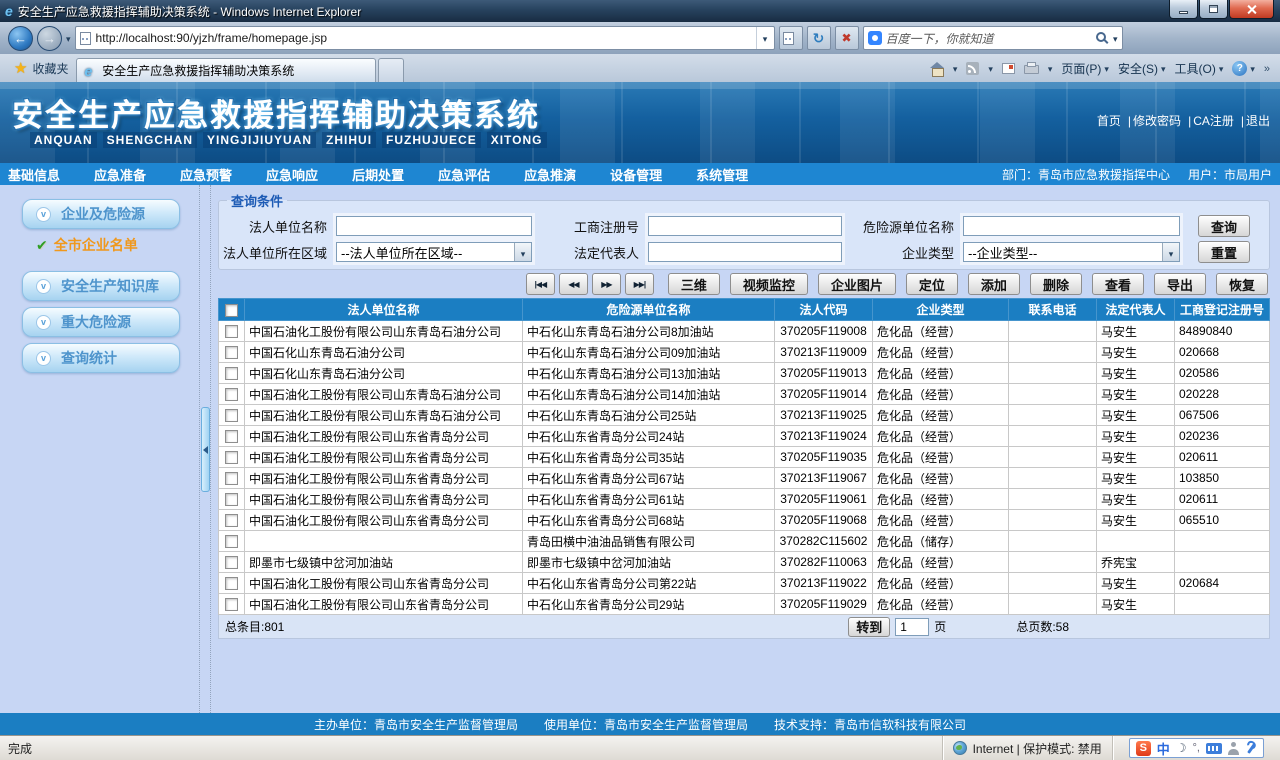  Describe the element at coordinates (1233, 748) in the screenshot. I see `account-icon` at that location.